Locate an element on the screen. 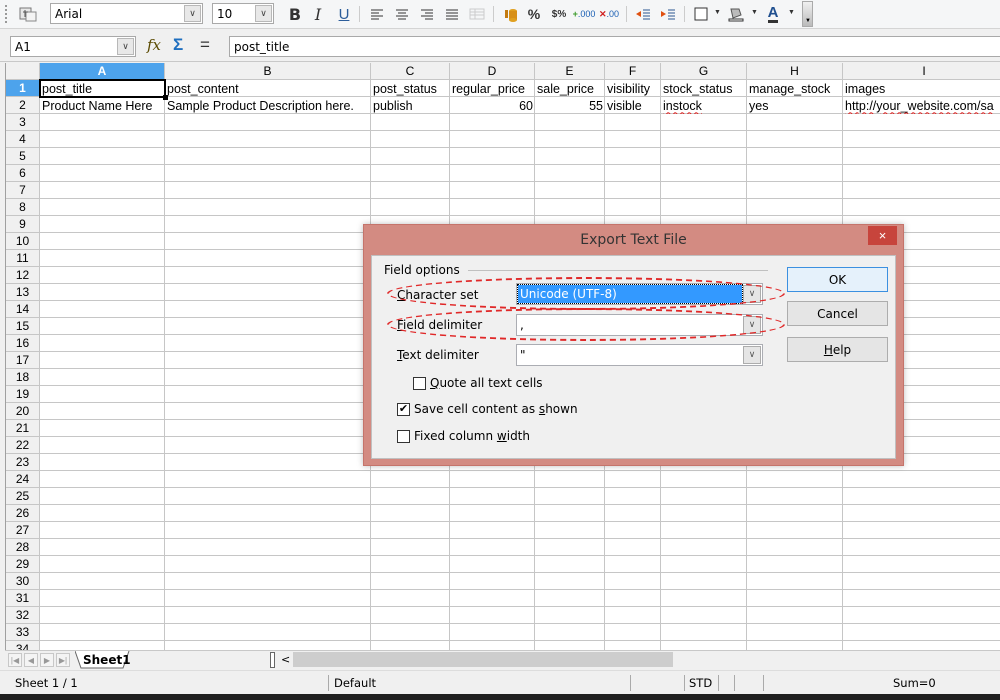  toolbar-overflow-button: ▼ is located at coordinates (807, 14).